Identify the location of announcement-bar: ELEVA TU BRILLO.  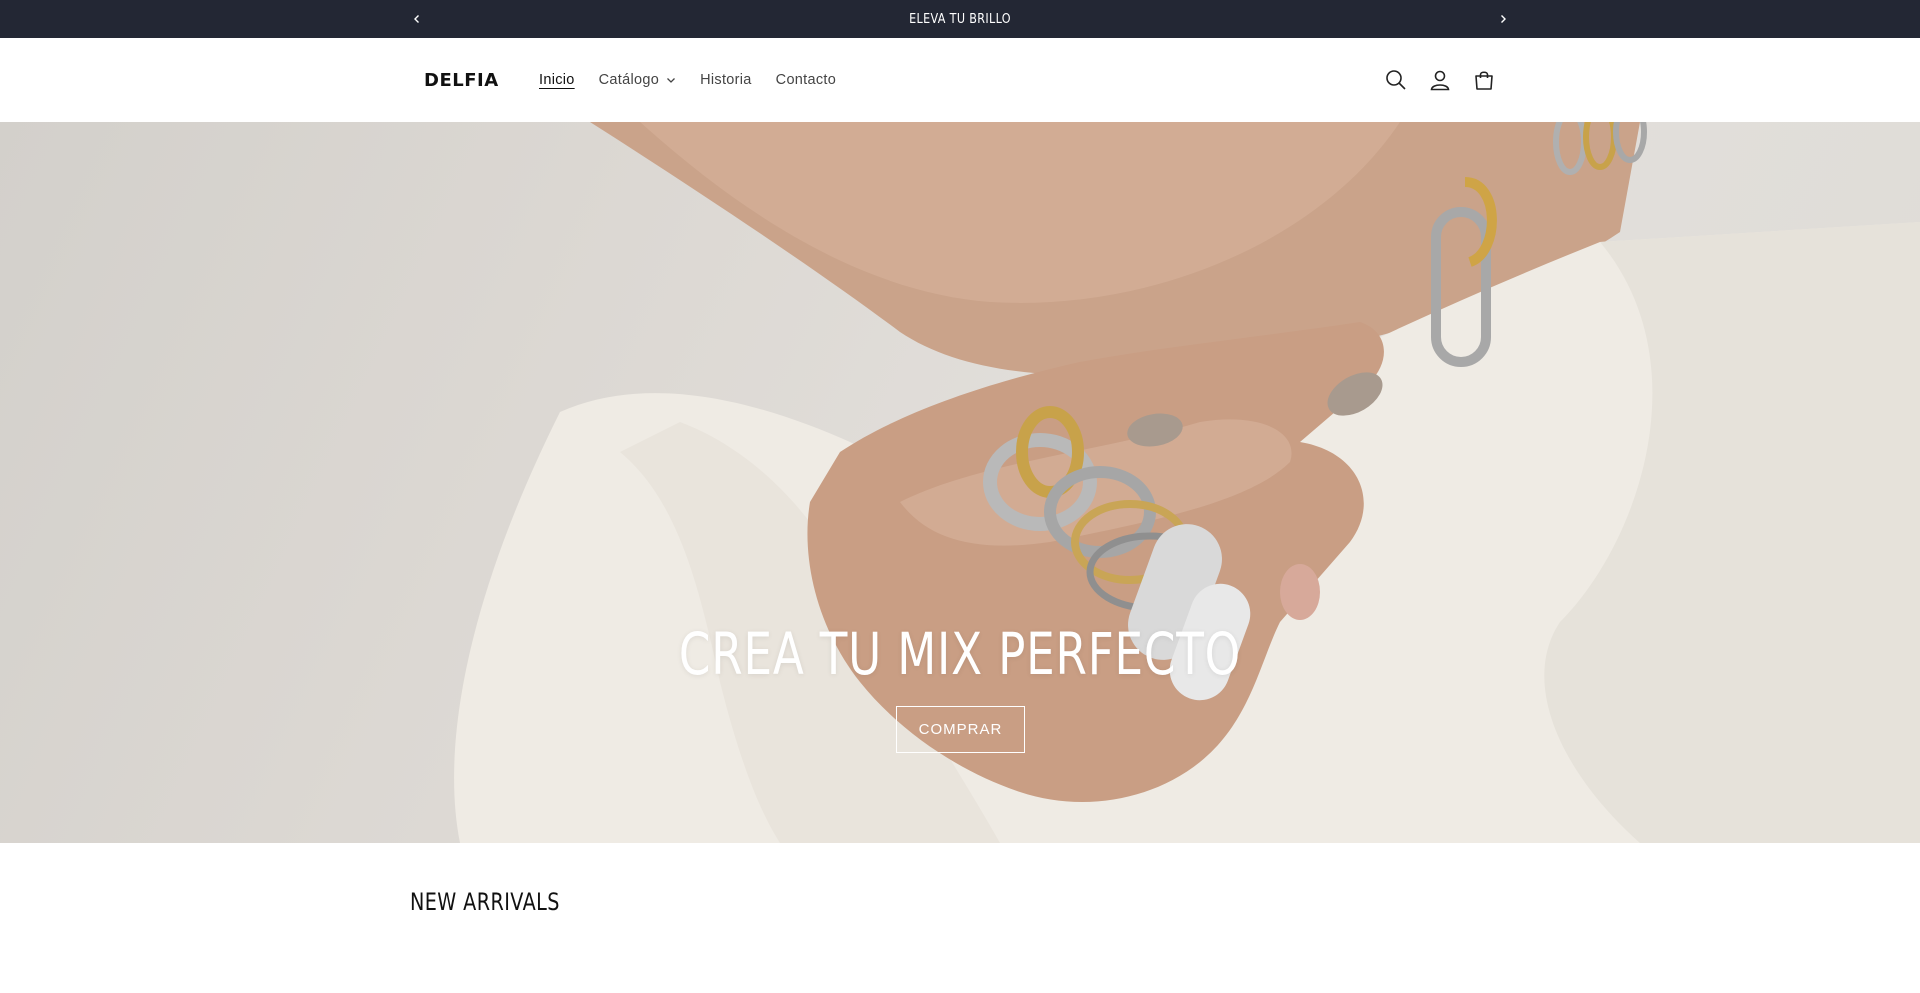
(960, 19).